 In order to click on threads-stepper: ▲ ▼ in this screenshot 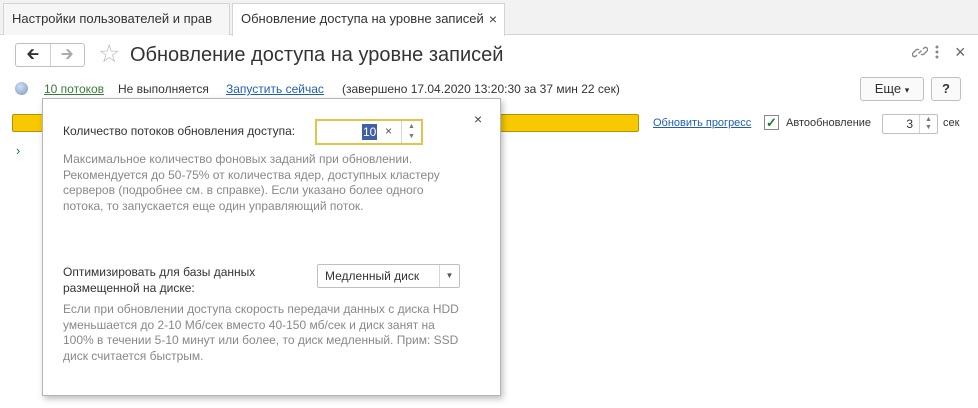, I will do `click(411, 132)`.